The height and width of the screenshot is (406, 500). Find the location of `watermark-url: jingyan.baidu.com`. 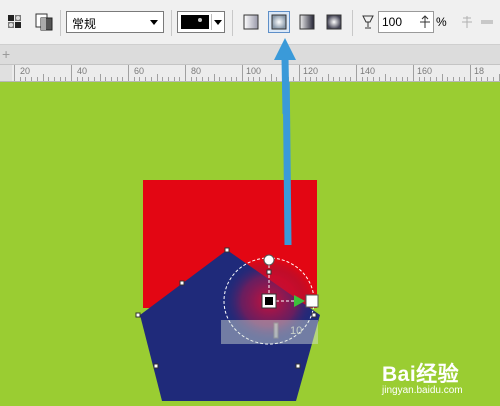

watermark-url: jingyan.baidu.com is located at coordinates (422, 390).